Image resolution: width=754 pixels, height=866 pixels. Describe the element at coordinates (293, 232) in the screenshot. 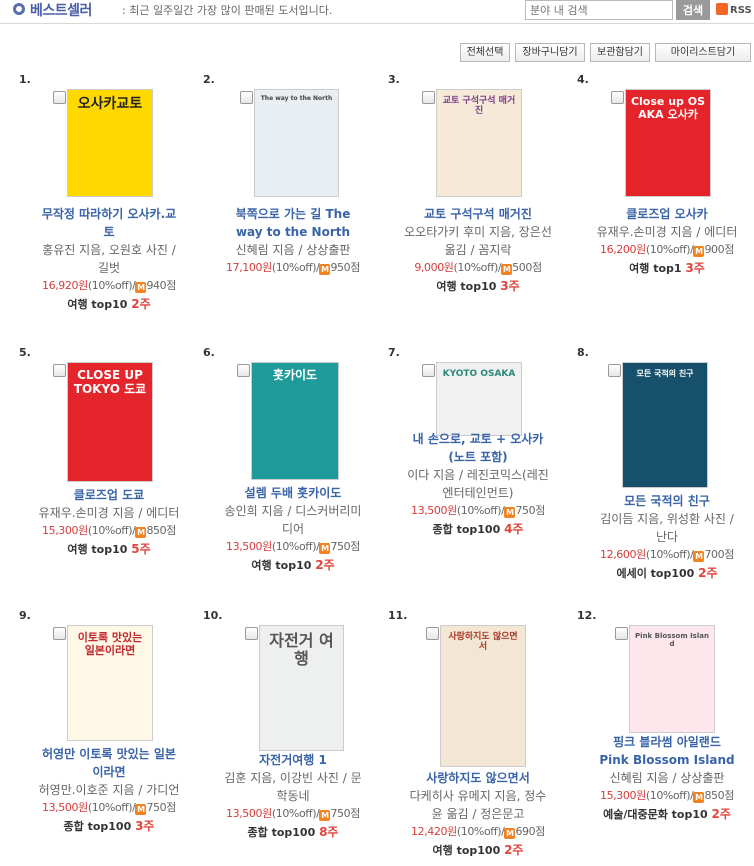

I see `book-title-link: way to the North` at that location.